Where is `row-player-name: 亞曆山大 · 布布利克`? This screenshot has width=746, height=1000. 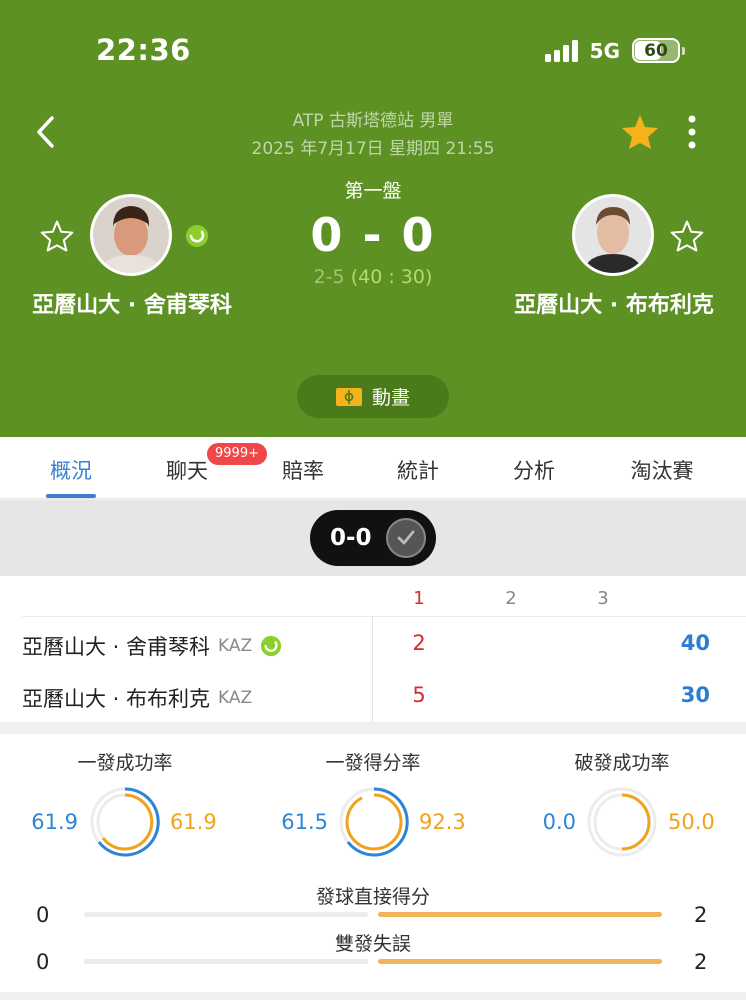
row-player-name: 亞曆山大 · 布布利克 is located at coordinates (116, 699).